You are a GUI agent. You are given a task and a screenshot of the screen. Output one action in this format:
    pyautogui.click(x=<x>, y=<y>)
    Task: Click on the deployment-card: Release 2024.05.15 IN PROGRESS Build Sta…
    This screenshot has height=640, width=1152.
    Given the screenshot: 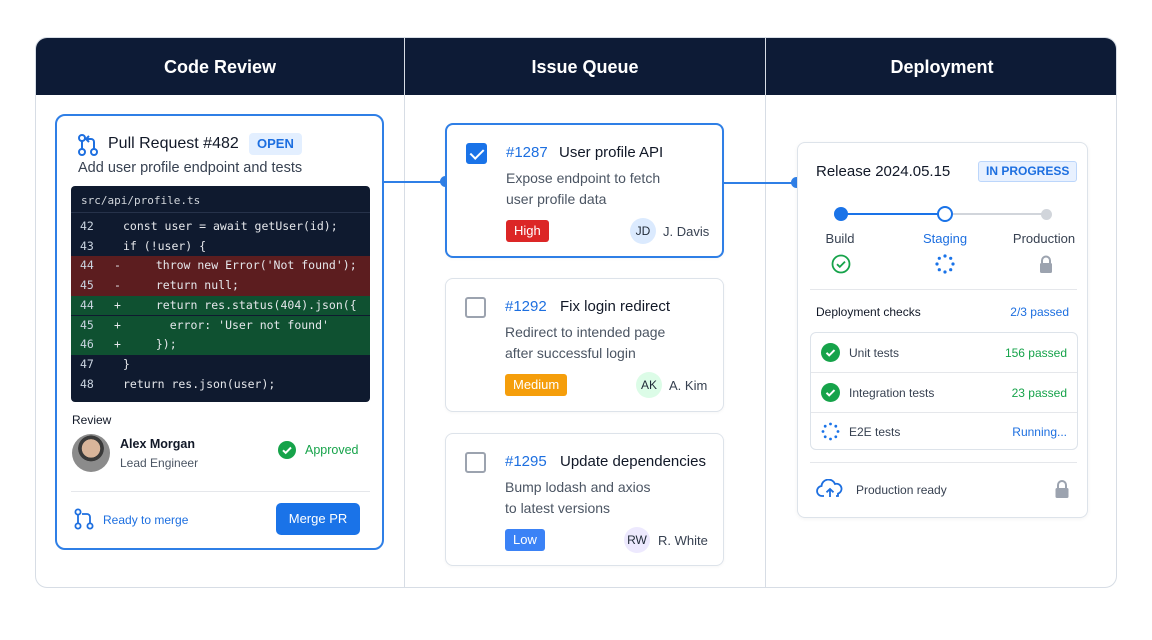 What is the action you would take?
    pyautogui.click(x=942, y=330)
    